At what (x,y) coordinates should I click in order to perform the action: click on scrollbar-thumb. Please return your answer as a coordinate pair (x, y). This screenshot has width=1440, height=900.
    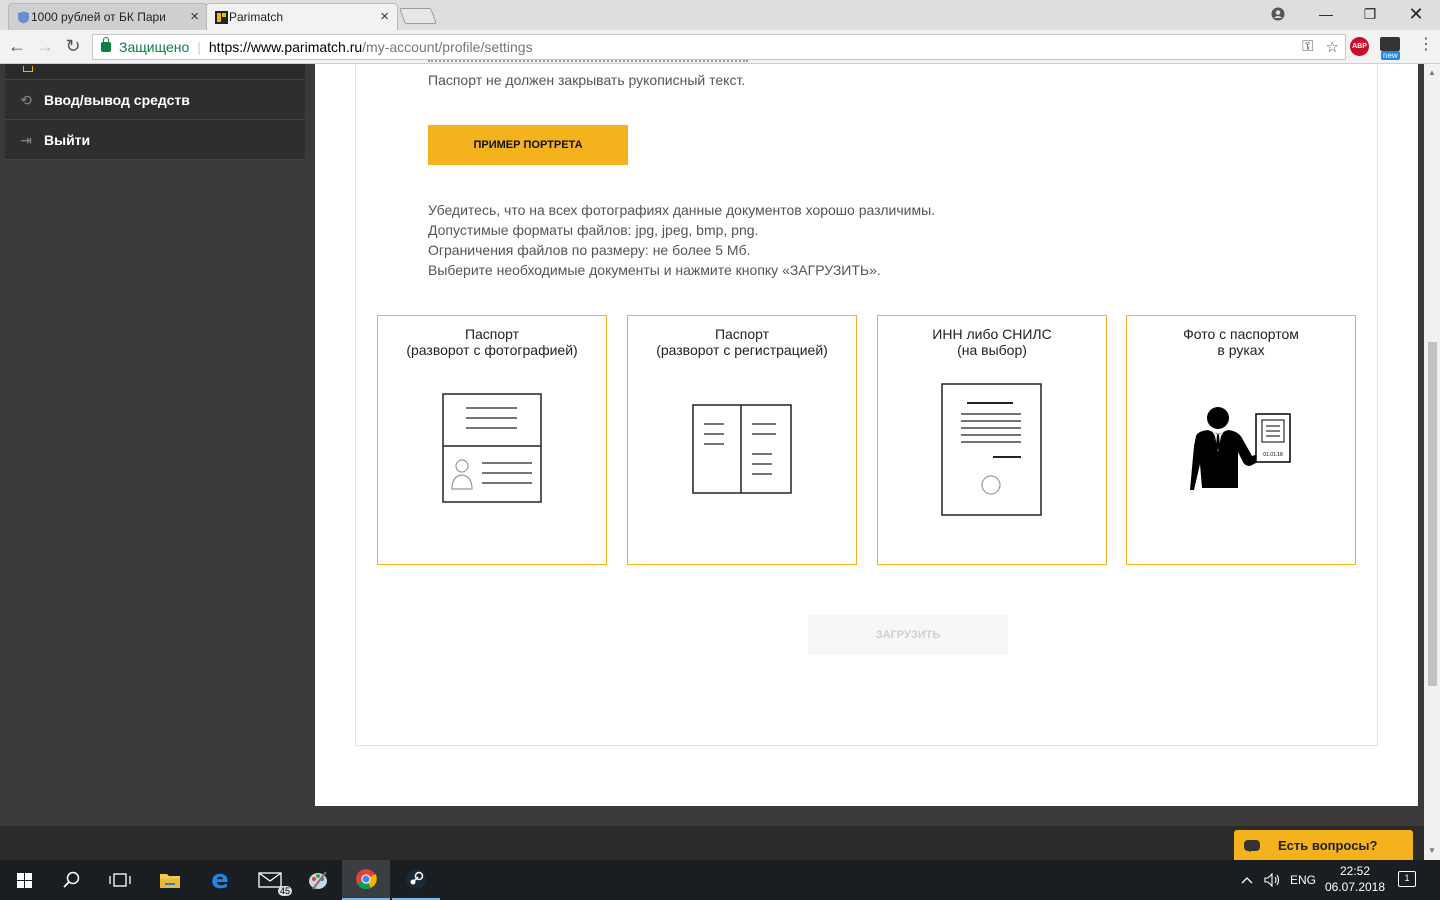
    Looking at the image, I should click on (1432, 514).